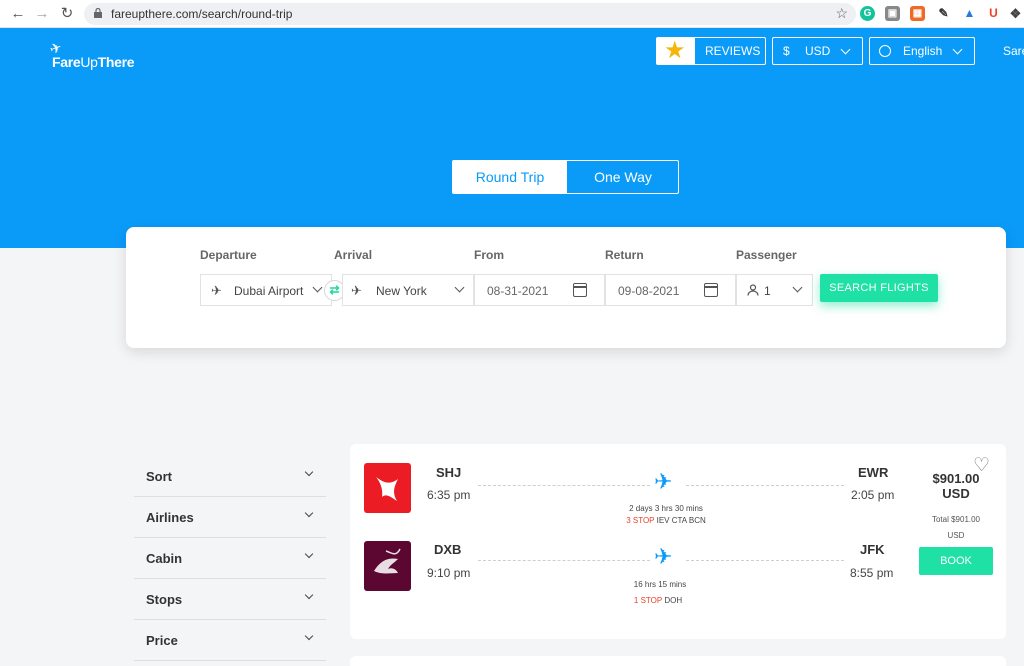  I want to click on arrival-select: ✈ New York, so click(408, 290).